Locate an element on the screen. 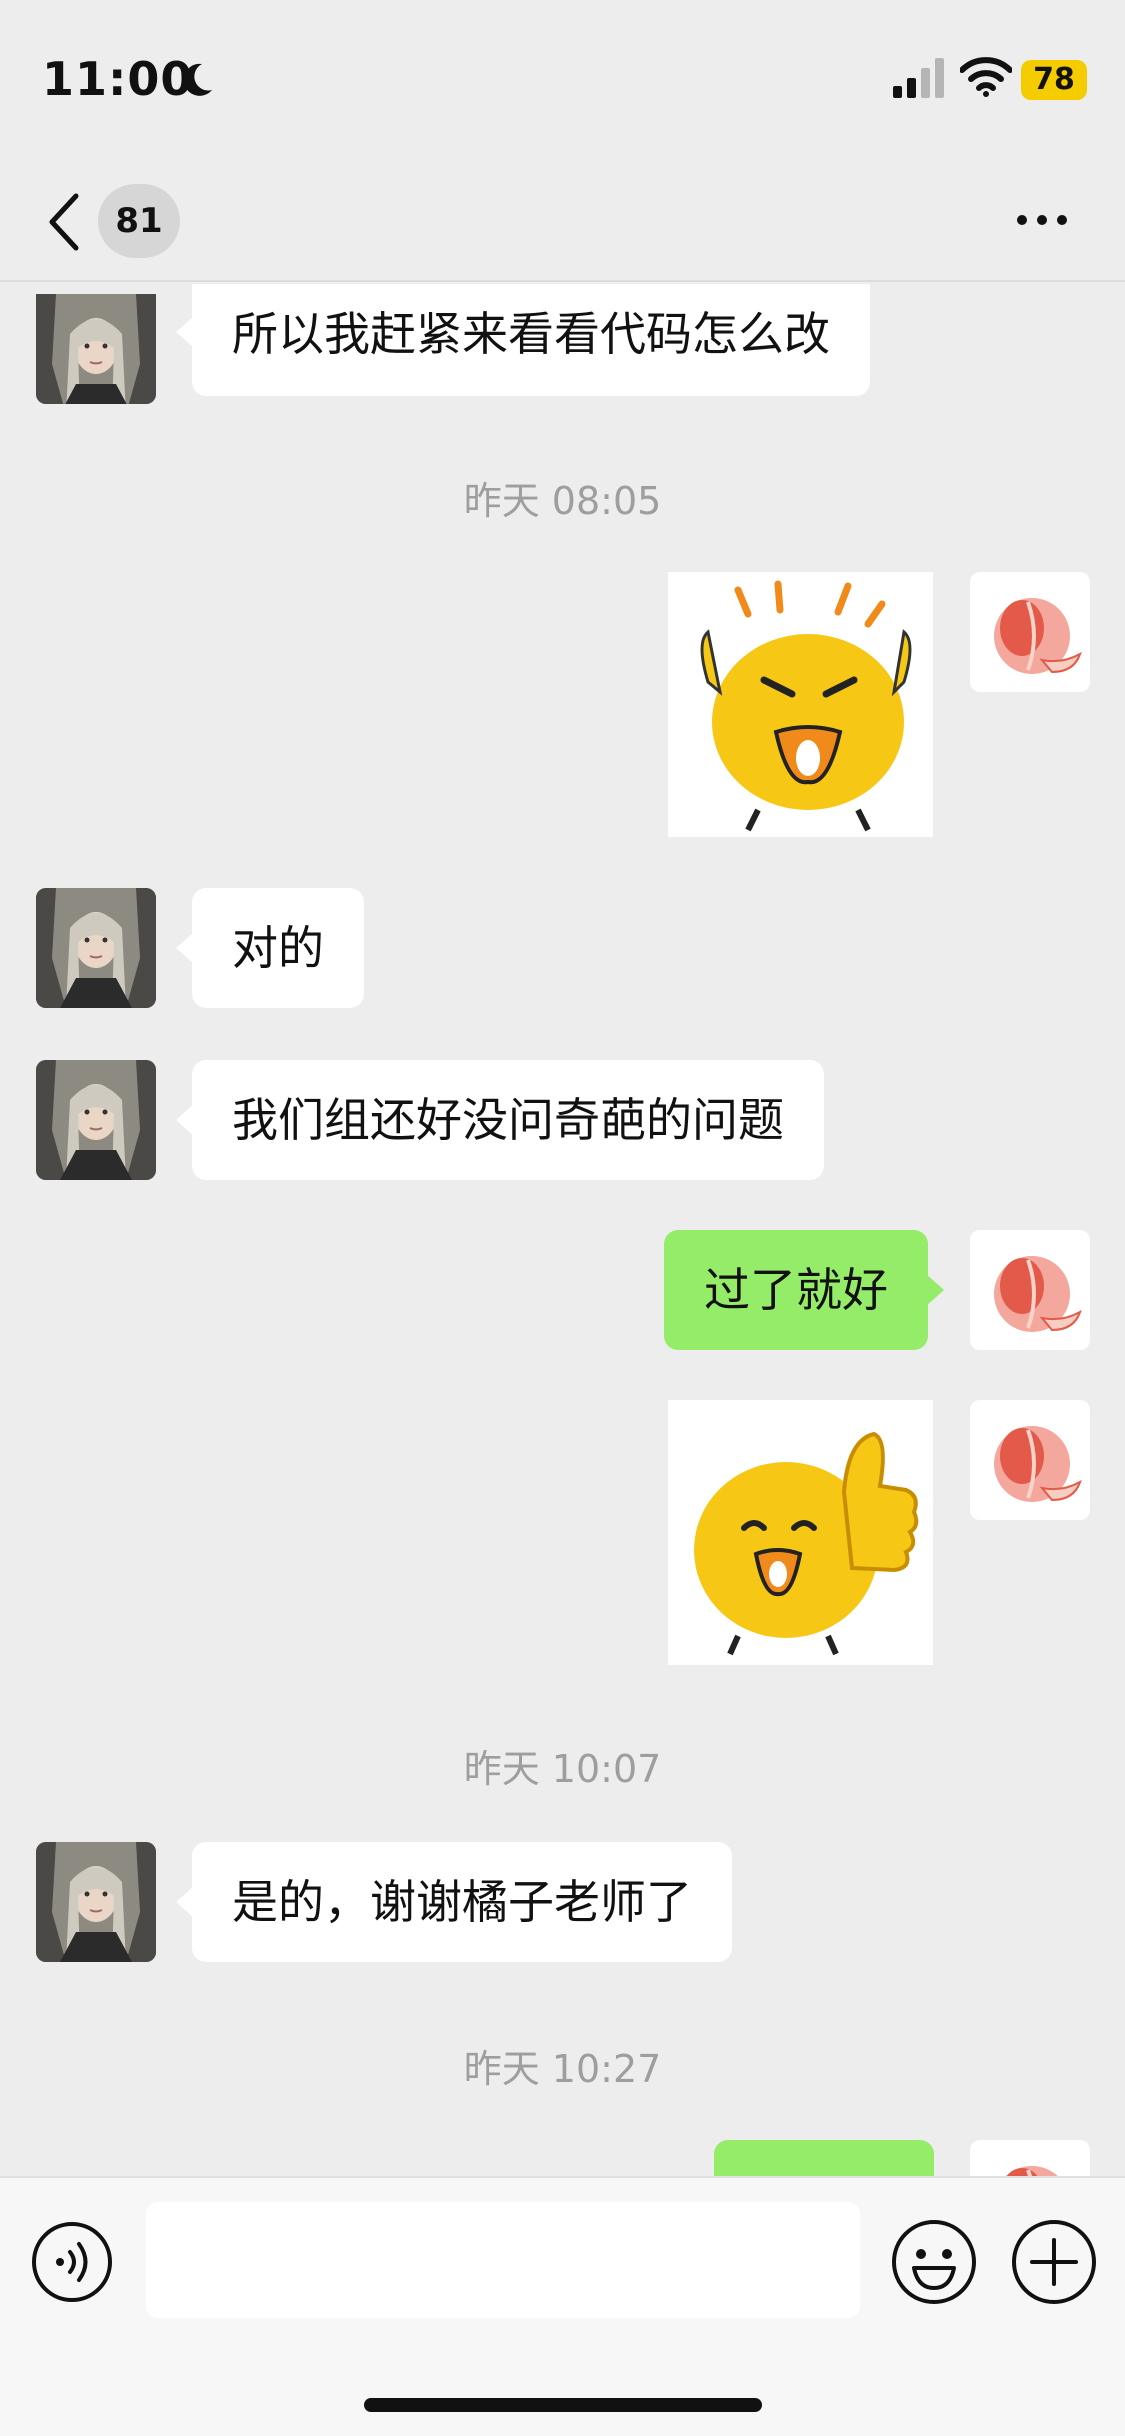 The image size is (1125, 2436). excited-yellow-blob-sticker is located at coordinates (800, 704).